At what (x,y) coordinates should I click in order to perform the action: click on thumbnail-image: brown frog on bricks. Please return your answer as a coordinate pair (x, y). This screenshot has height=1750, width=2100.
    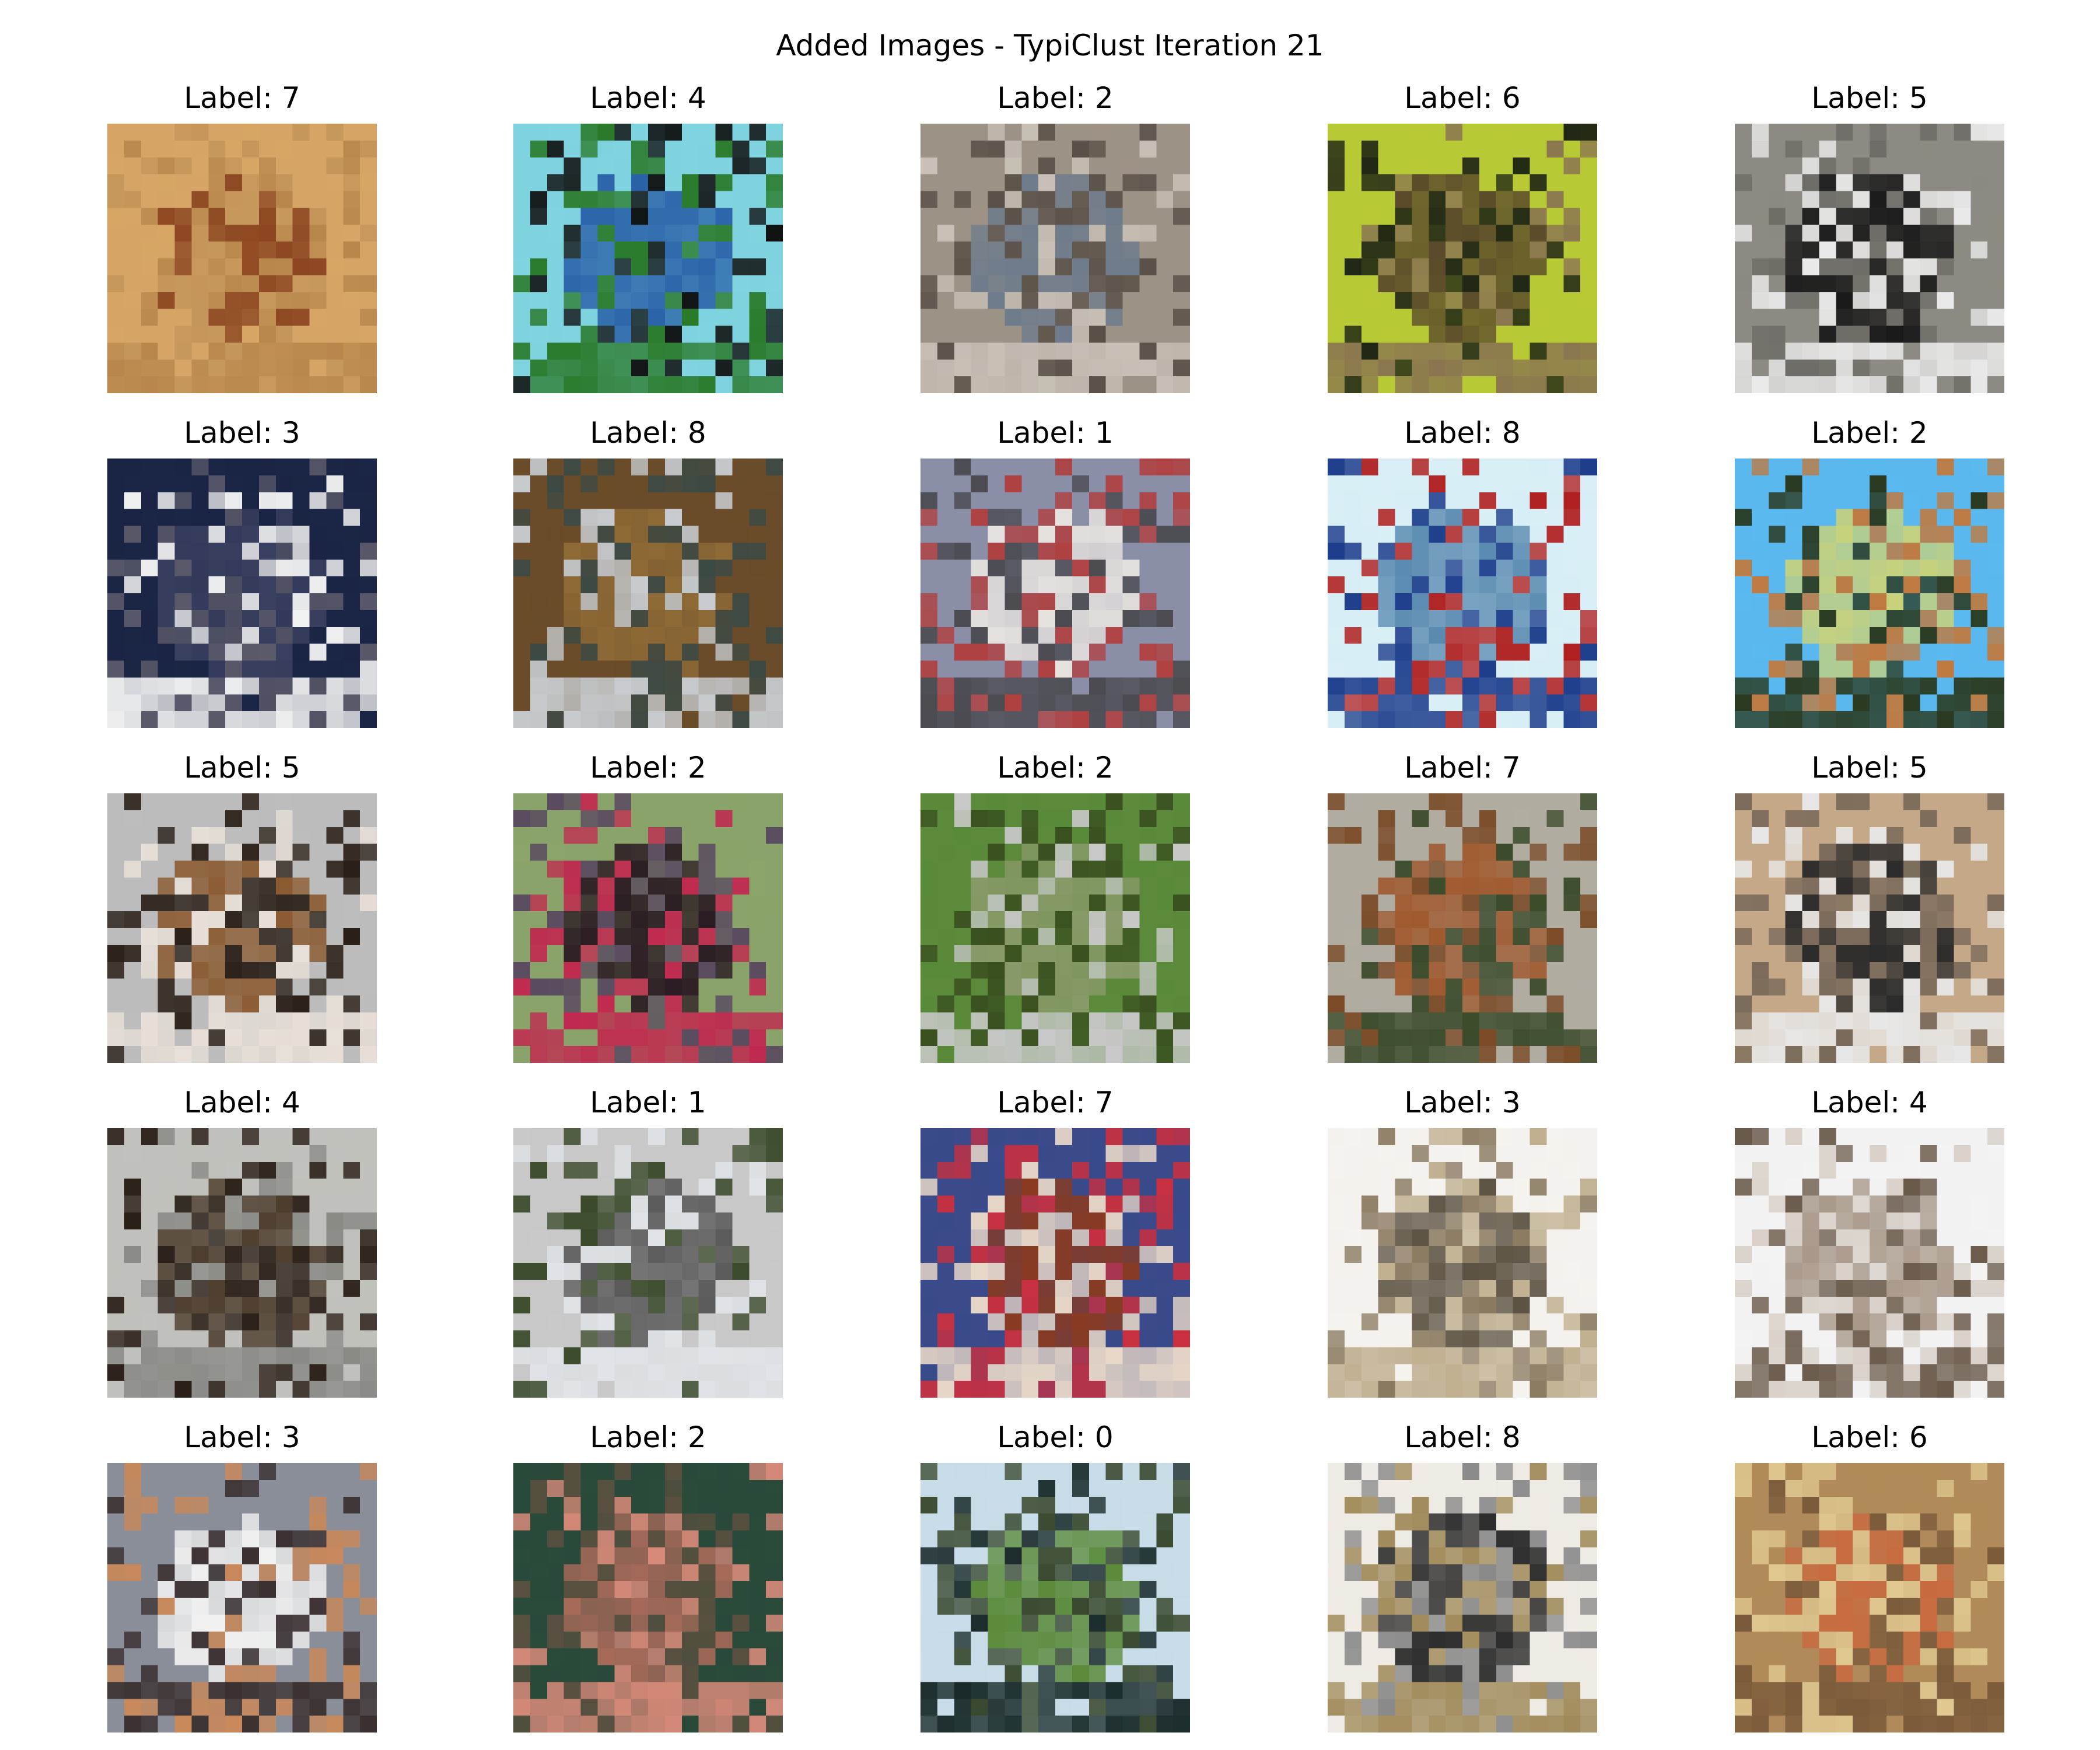
    Looking at the image, I should click on (1869, 1597).